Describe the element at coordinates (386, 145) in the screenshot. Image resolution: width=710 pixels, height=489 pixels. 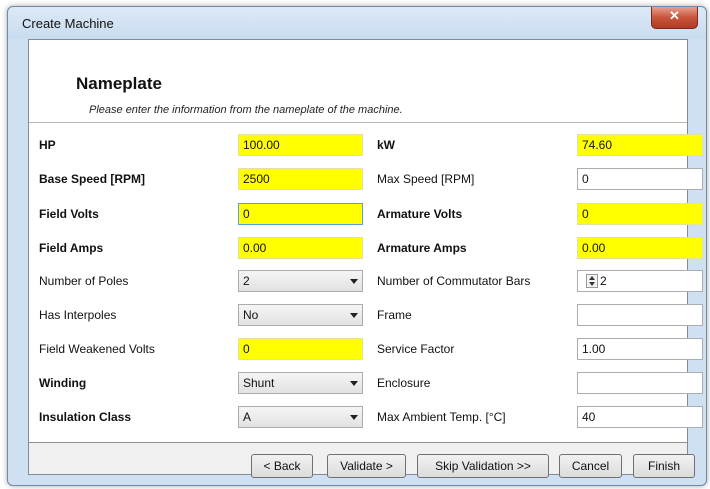
I see `kw-label: kW` at that location.